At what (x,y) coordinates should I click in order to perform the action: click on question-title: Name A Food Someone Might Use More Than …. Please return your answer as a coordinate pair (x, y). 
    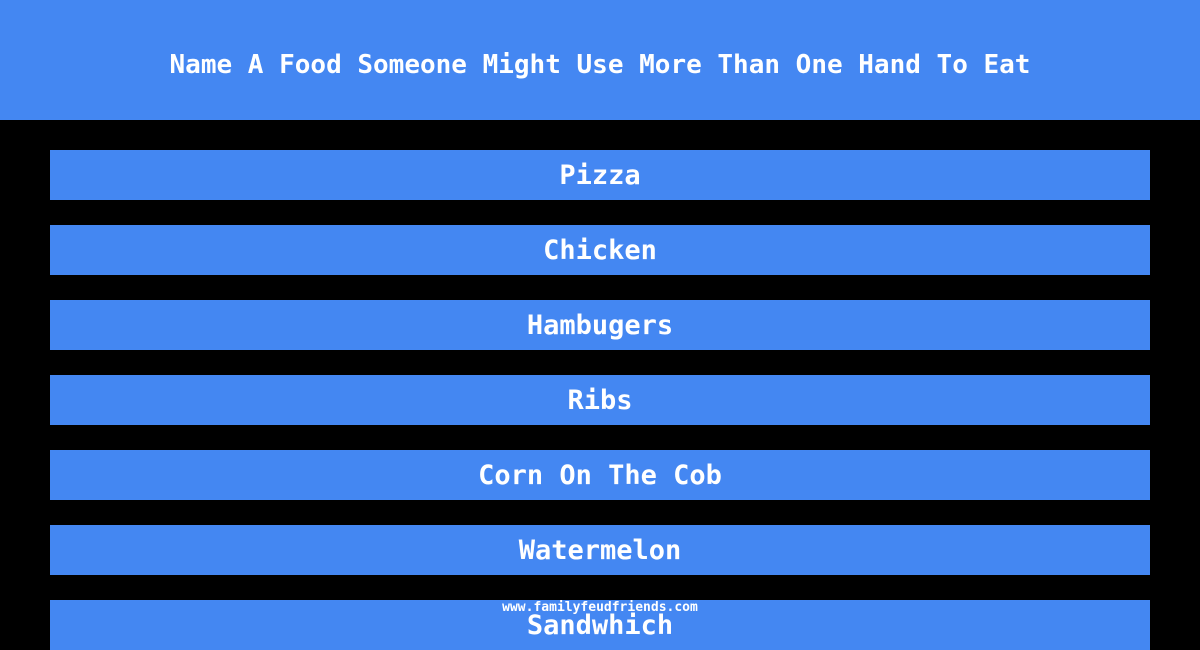
    Looking at the image, I should click on (600, 65).